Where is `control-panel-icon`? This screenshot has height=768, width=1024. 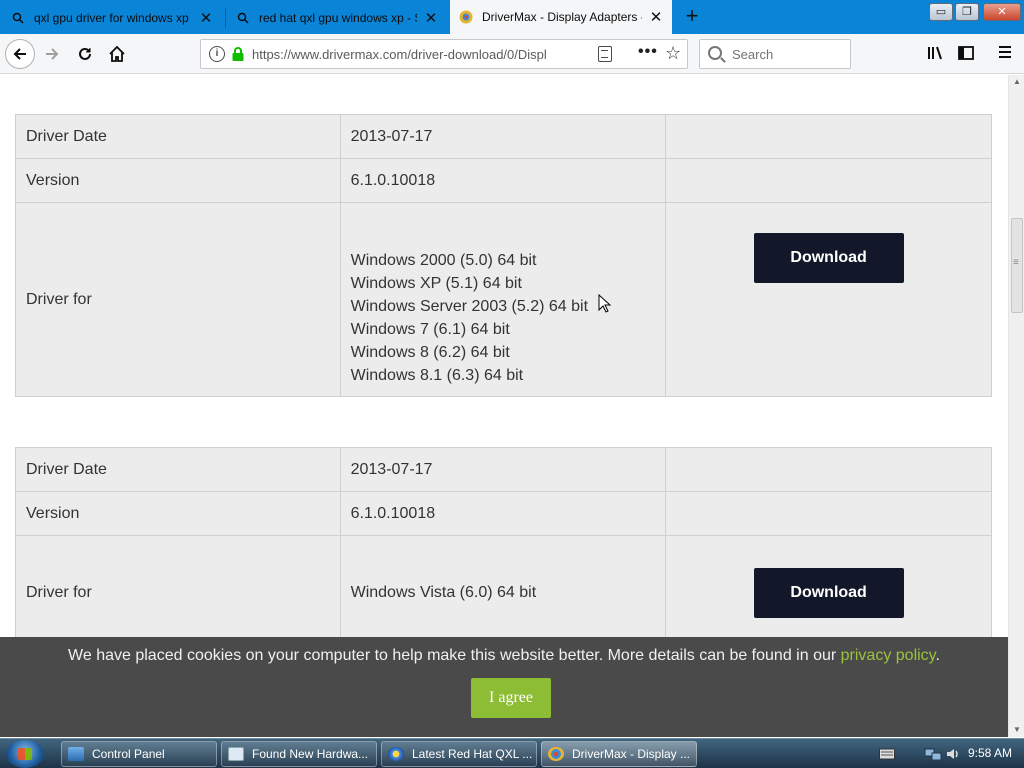 control-panel-icon is located at coordinates (76, 754).